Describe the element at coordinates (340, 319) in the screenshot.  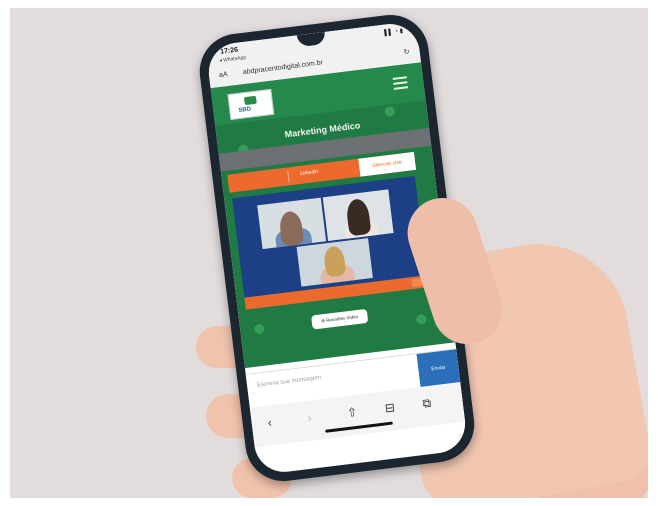
I see `video-meetings-button: ⊕ Reuniões Vídeo` at that location.